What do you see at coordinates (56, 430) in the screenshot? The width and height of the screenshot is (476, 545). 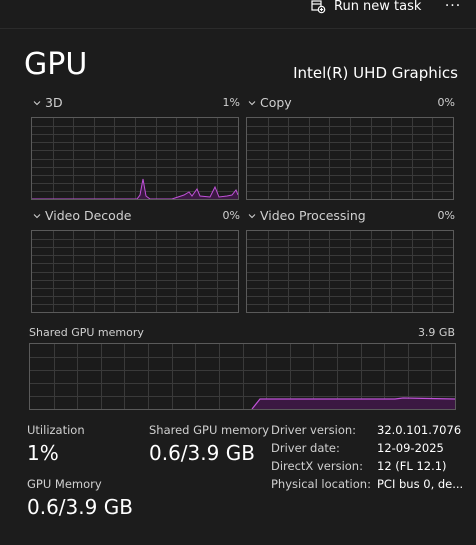 I see `utilization-label: Utilization` at bounding box center [56, 430].